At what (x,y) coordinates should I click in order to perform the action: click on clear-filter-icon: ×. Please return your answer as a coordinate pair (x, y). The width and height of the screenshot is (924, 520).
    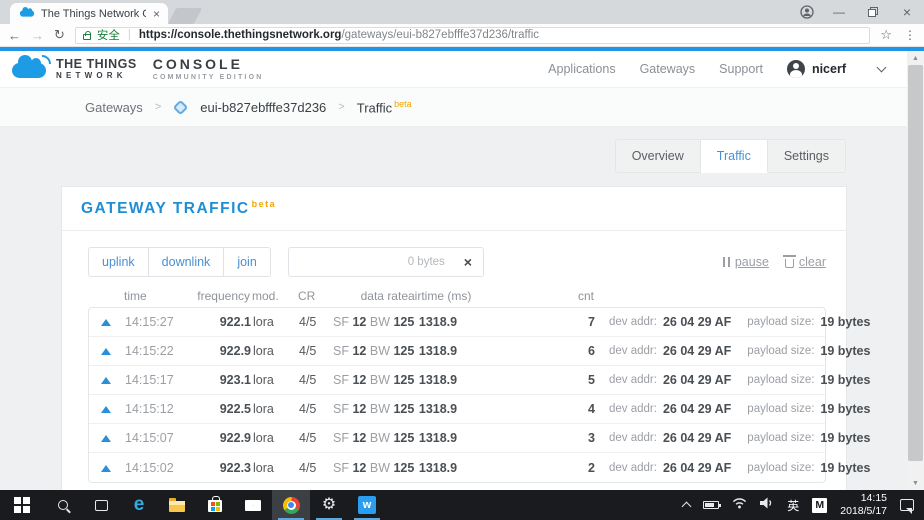
    Looking at the image, I should click on (468, 262).